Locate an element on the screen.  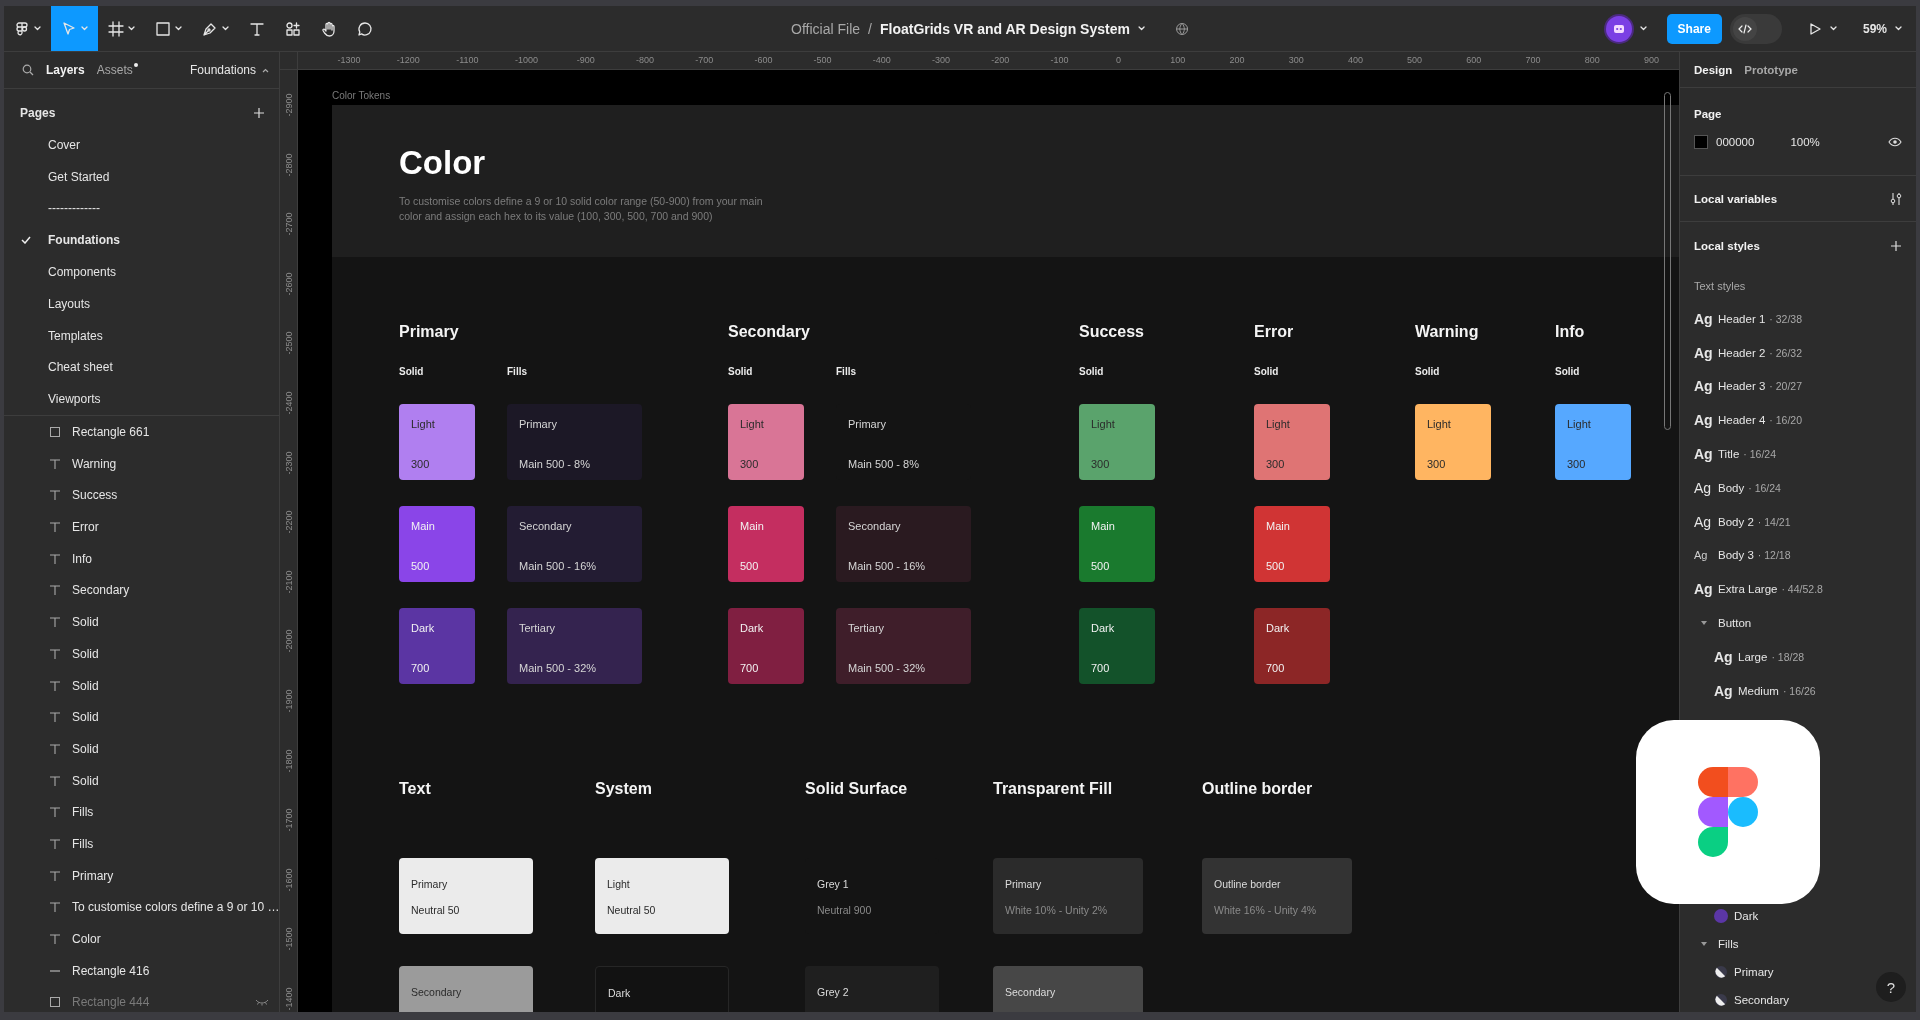
color-swatch is located at coordinates (1701, 142).